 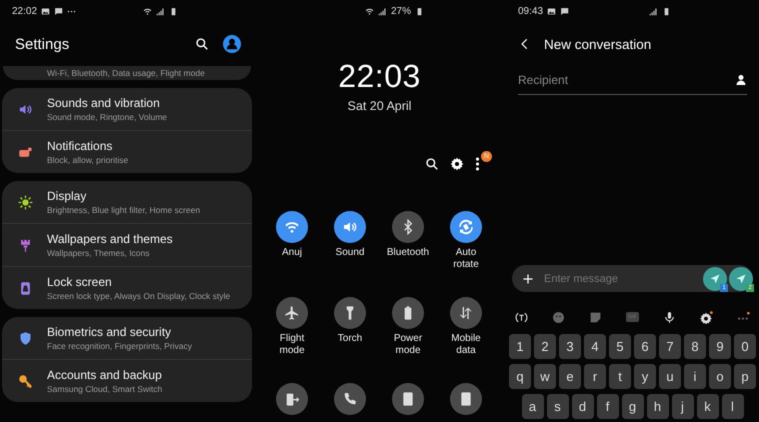 What do you see at coordinates (127, 338) in the screenshot?
I see `settings-item: Biometrics and security Face recognition, Fingerprints, Privacy` at bounding box center [127, 338].